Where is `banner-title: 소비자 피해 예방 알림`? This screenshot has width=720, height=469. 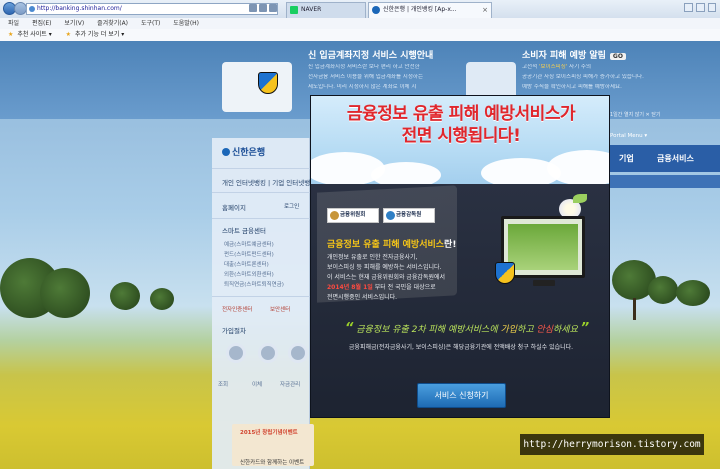
banner-title: 소비자 피해 예방 알림 is located at coordinates (564, 56).